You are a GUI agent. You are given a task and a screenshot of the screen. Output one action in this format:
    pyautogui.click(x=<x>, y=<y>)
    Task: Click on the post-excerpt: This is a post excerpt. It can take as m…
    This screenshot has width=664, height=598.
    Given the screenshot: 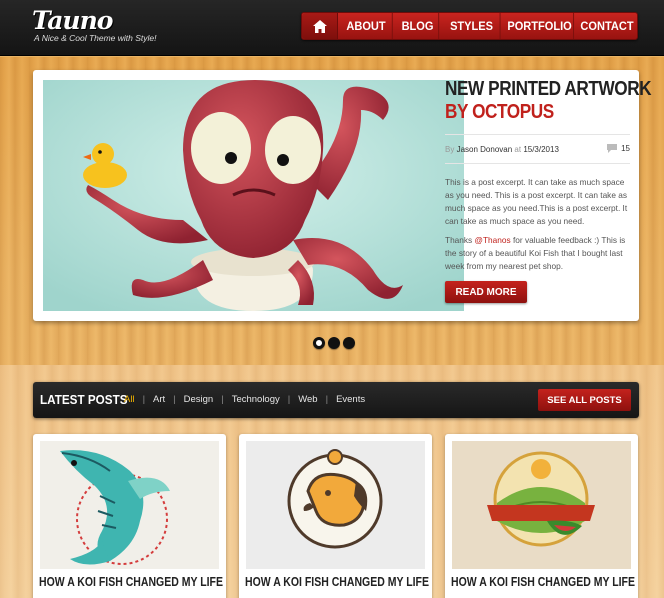 What is the action you would take?
    pyautogui.click(x=536, y=201)
    